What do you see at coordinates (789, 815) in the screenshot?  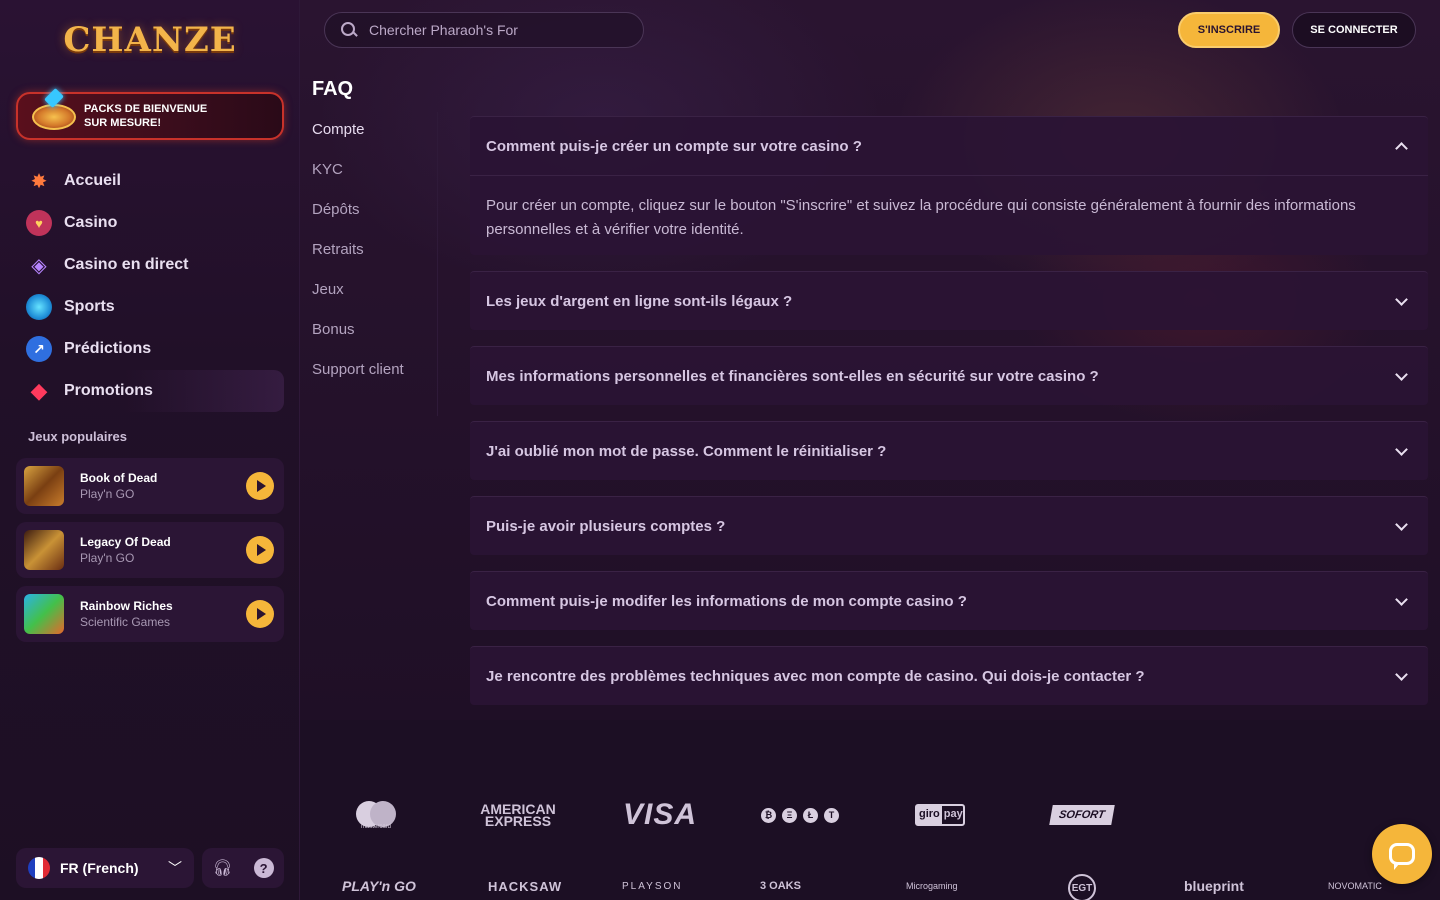 I see `ethereum-icon: Ξ` at bounding box center [789, 815].